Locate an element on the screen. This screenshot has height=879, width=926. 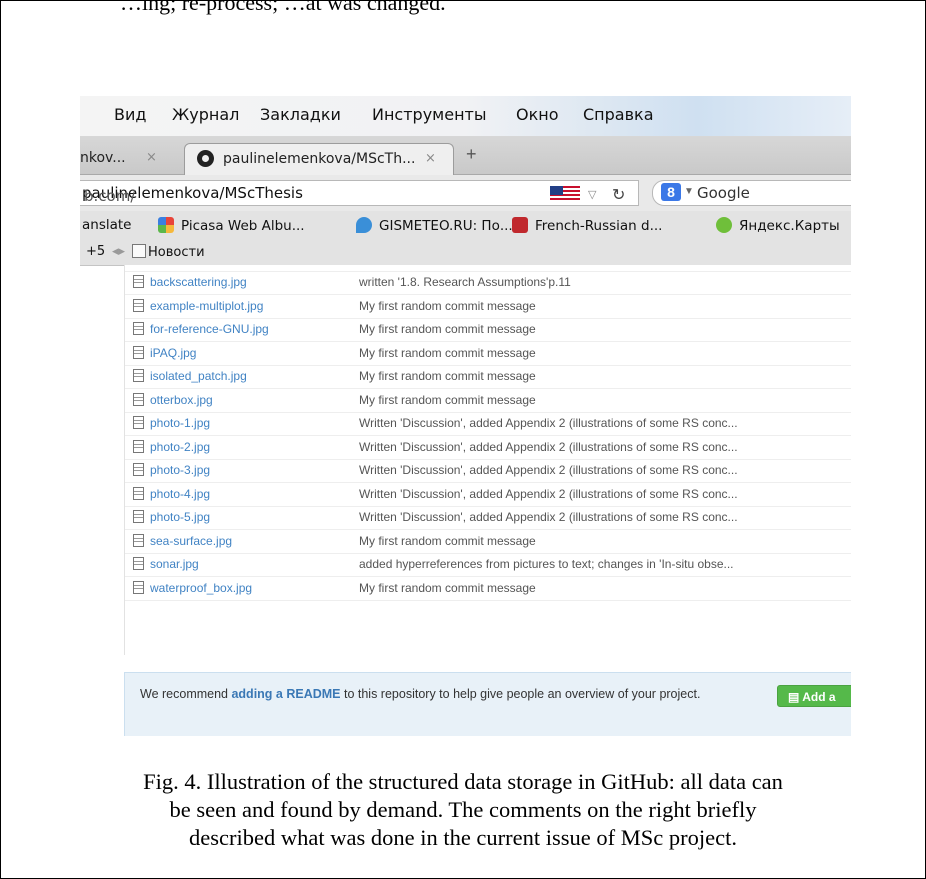
file-name: backscattering.jpg is located at coordinates (198, 282).